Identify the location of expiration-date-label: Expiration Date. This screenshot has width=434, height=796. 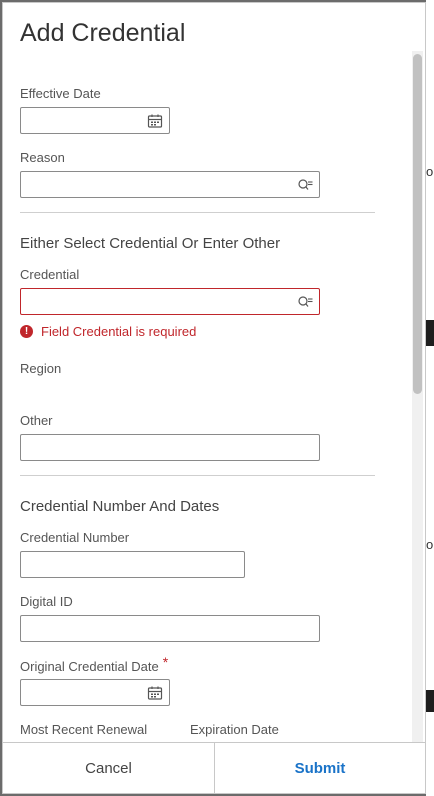
(234, 729).